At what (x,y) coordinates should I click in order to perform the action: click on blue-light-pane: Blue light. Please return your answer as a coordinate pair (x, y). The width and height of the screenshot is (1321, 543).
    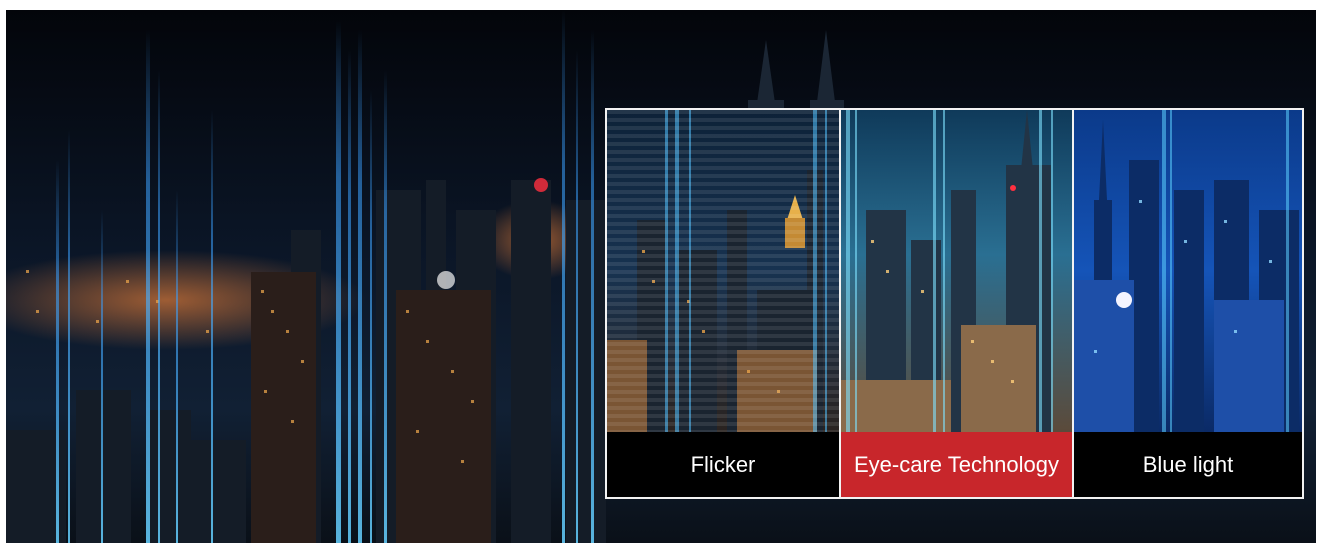
    Looking at the image, I should click on (1187, 303).